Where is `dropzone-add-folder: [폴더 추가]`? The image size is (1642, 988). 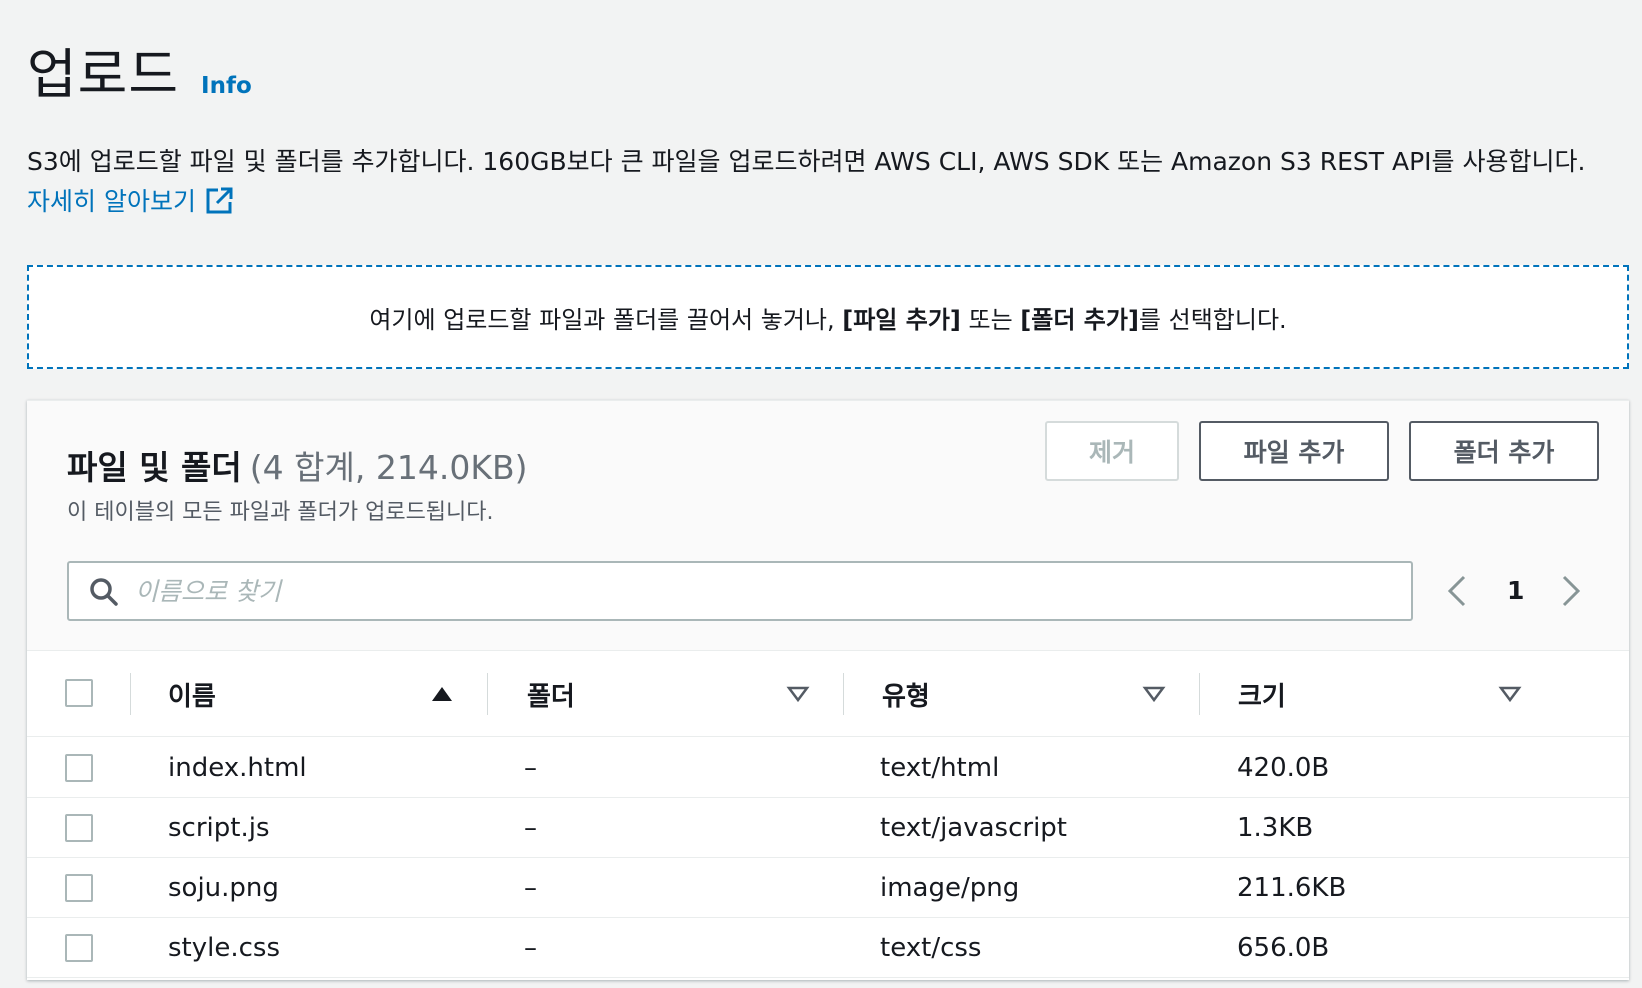 dropzone-add-folder: [폴더 추가] is located at coordinates (1079, 319).